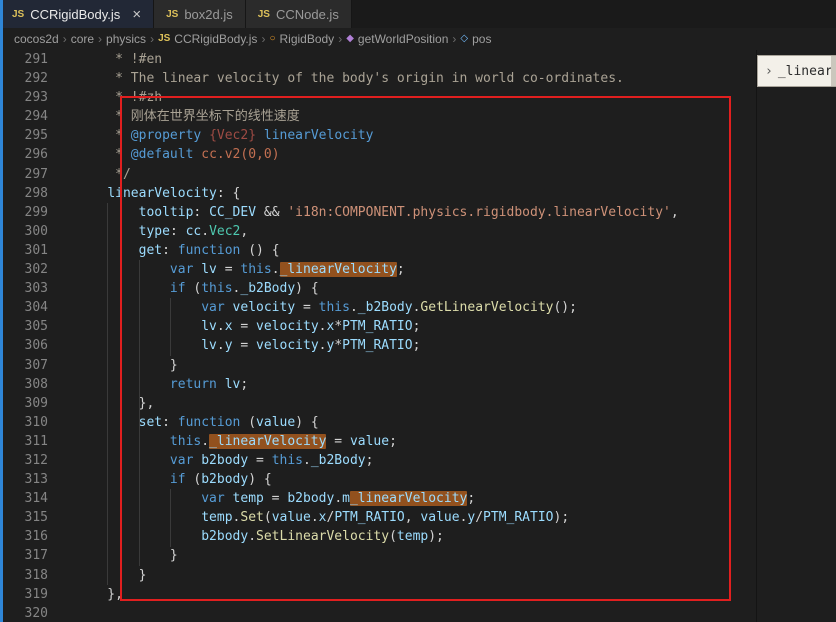 The image size is (836, 622). What do you see at coordinates (24, 479) in the screenshot?
I see `line-number: 313` at bounding box center [24, 479].